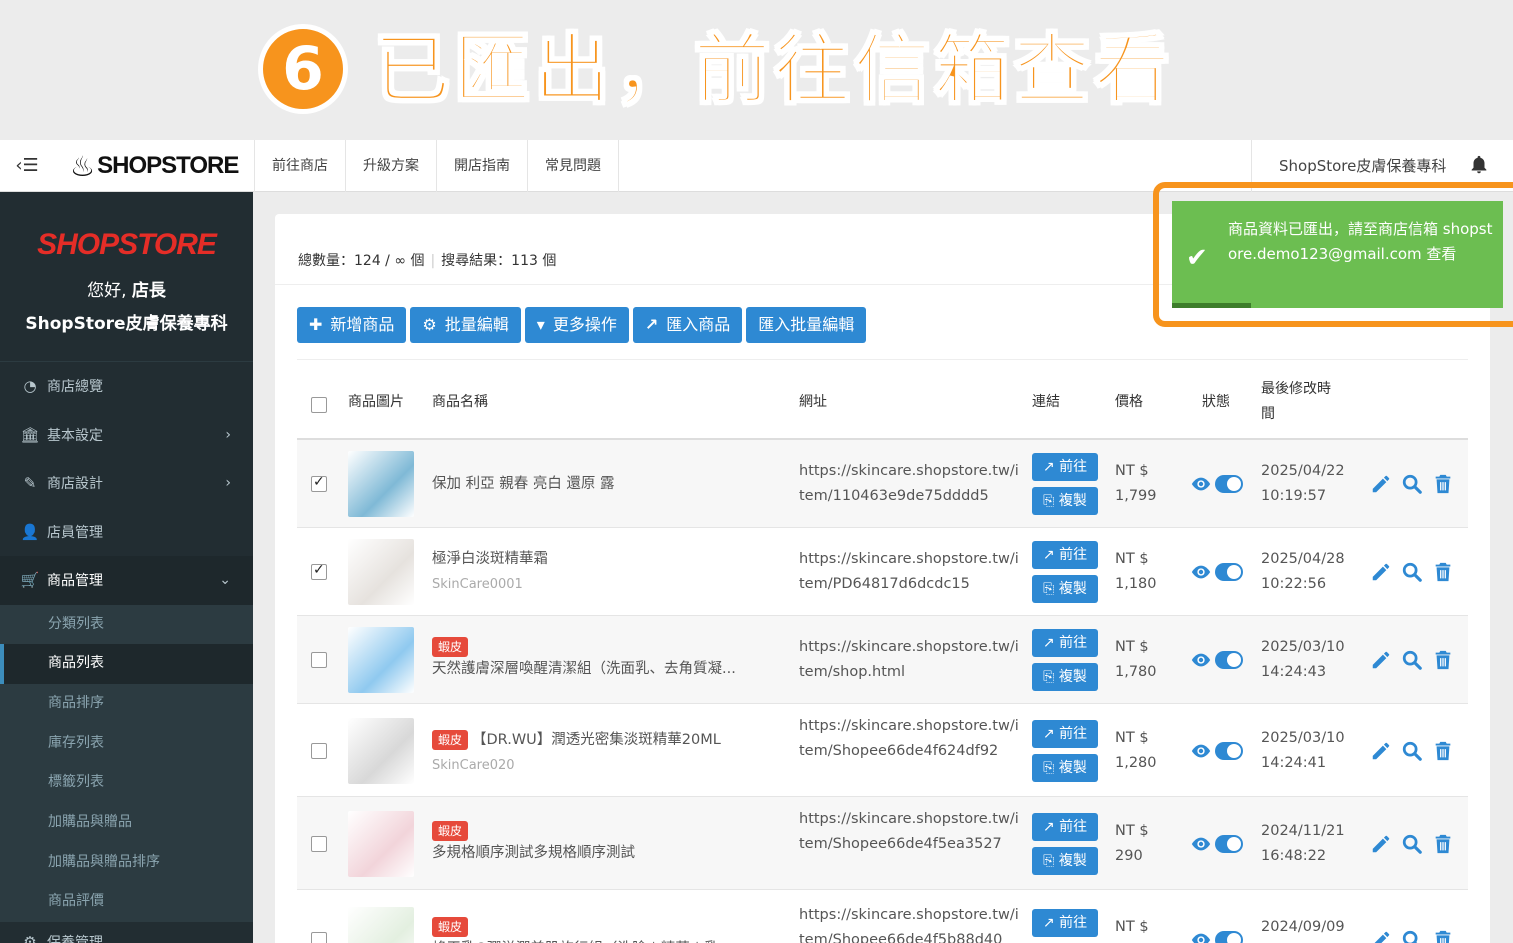 The width and height of the screenshot is (1513, 943). Describe the element at coordinates (300, 166) in the screenshot. I see `nav-link-visit-store: 前往商店` at that location.